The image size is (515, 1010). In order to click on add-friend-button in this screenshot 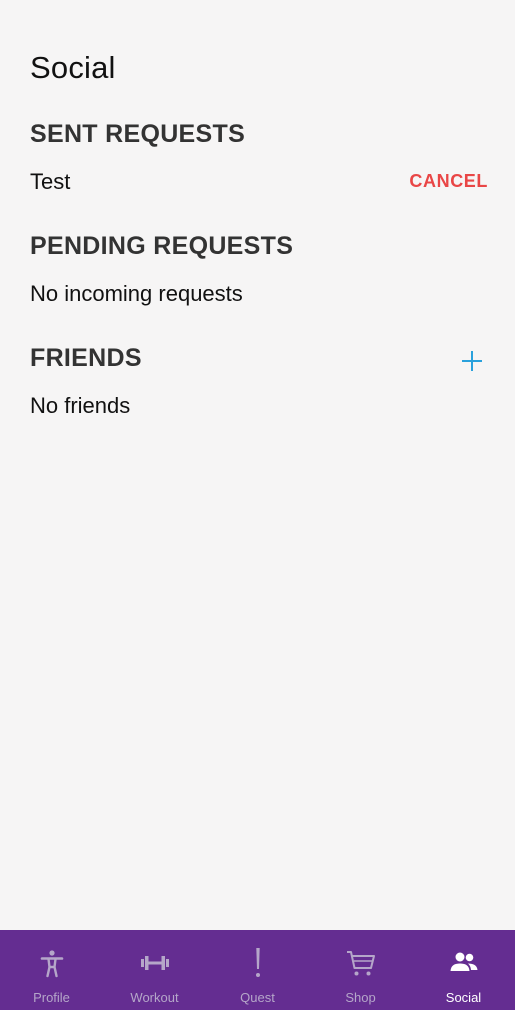, I will do `click(472, 361)`.